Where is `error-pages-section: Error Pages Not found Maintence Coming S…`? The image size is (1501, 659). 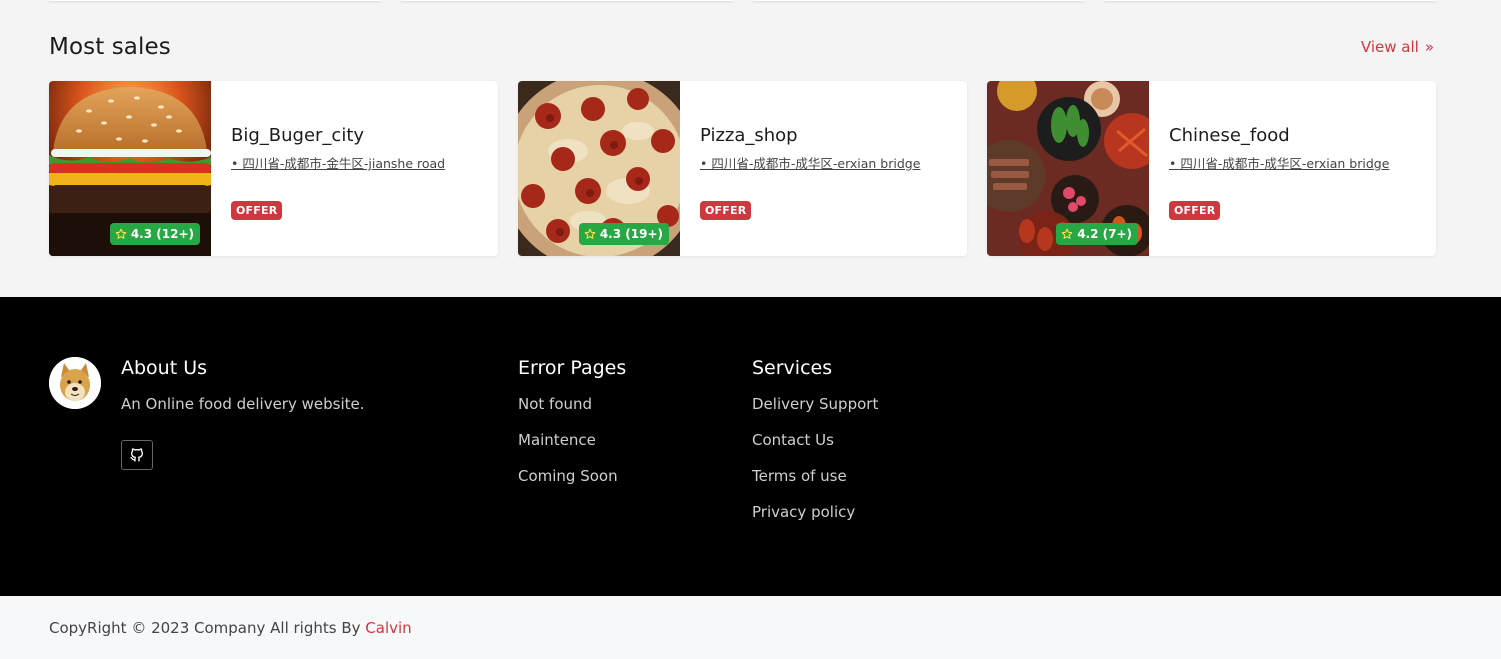 error-pages-section: Error Pages Not found Maintence Coming S… is located at coordinates (572, 430).